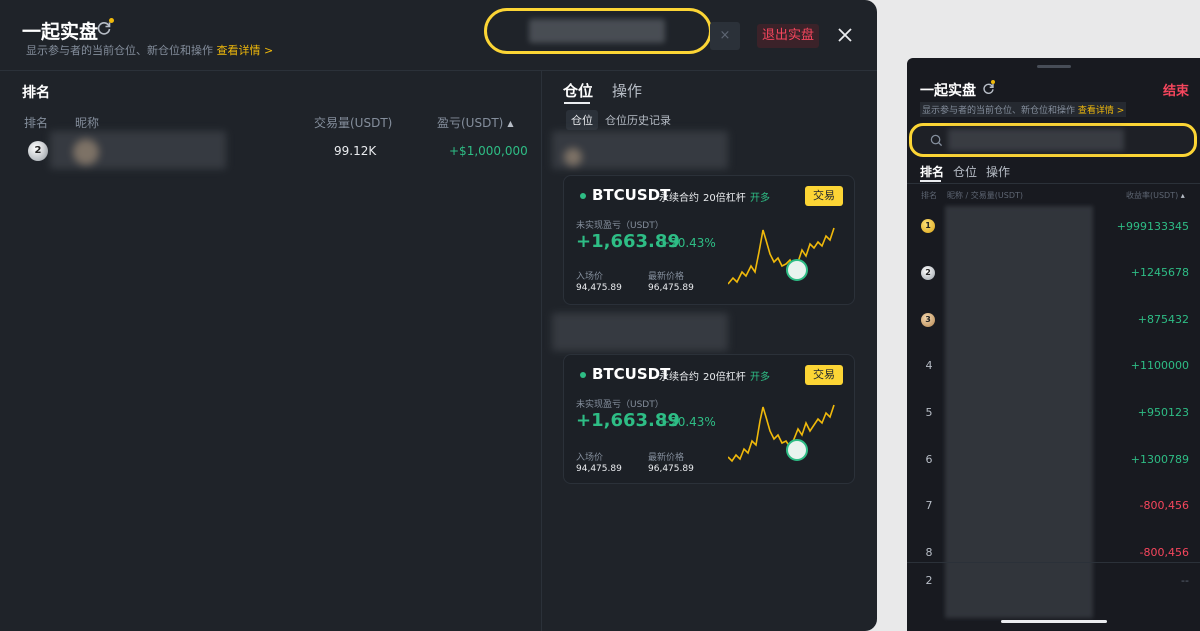 The image size is (1200, 631). I want to click on row-return: +1245678, so click(1159, 272).